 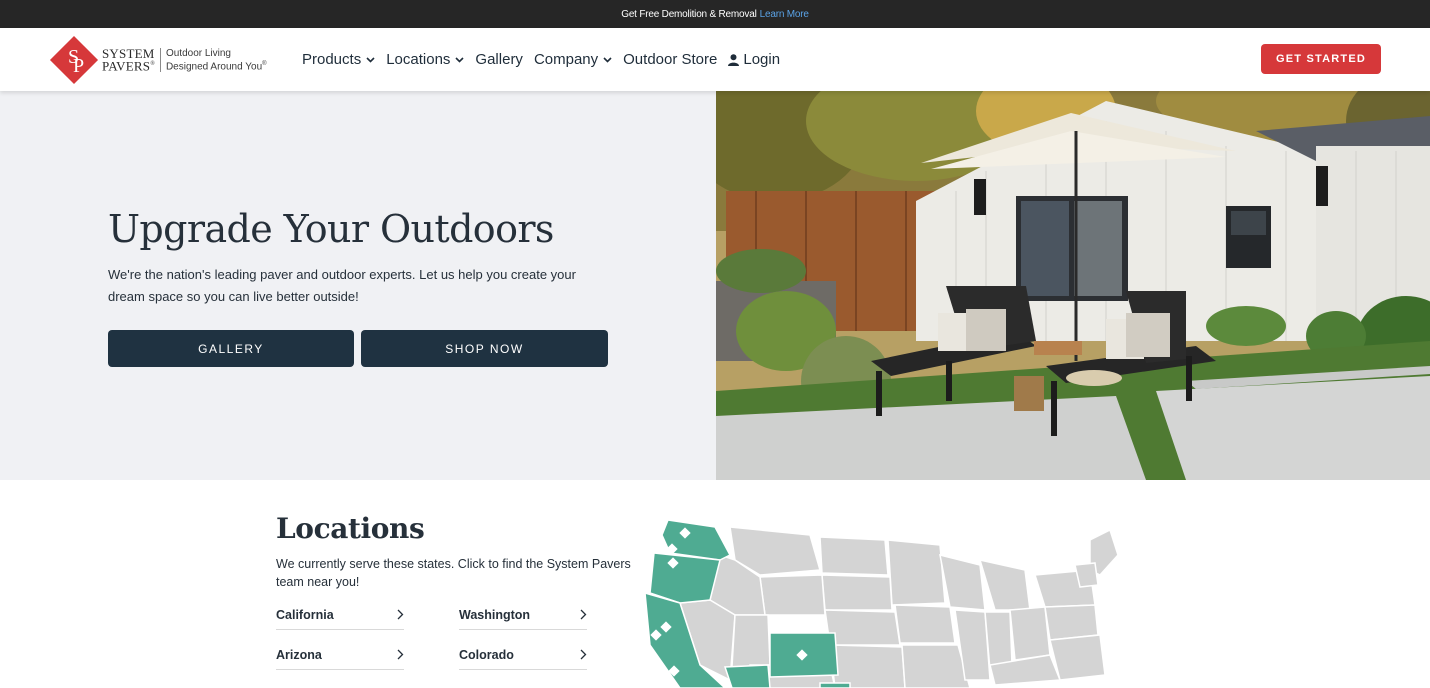 I want to click on svg-text: P, so click(x=78, y=66).